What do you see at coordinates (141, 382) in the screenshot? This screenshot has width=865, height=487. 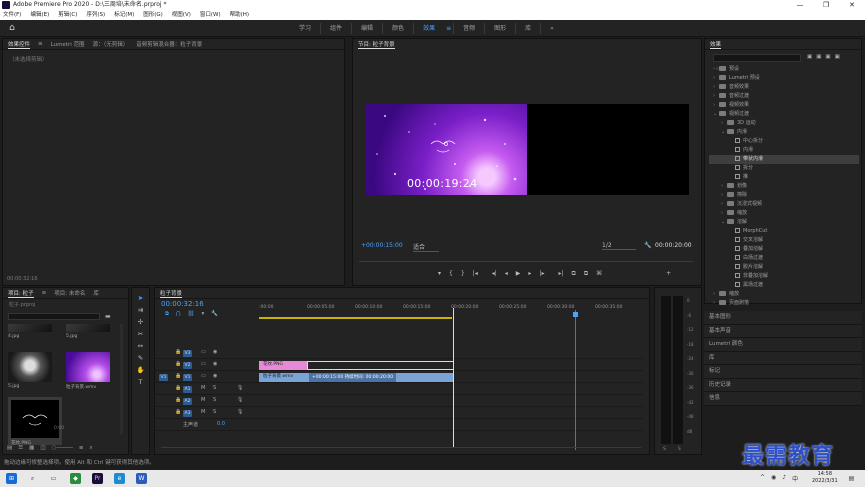 I see `type-tool-icon: T` at bounding box center [141, 382].